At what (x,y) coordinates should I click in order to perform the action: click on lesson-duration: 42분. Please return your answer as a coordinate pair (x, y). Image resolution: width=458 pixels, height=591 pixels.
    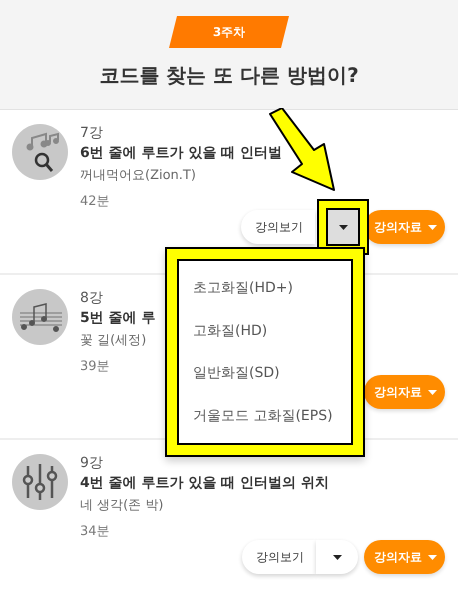
    Looking at the image, I should click on (95, 201).